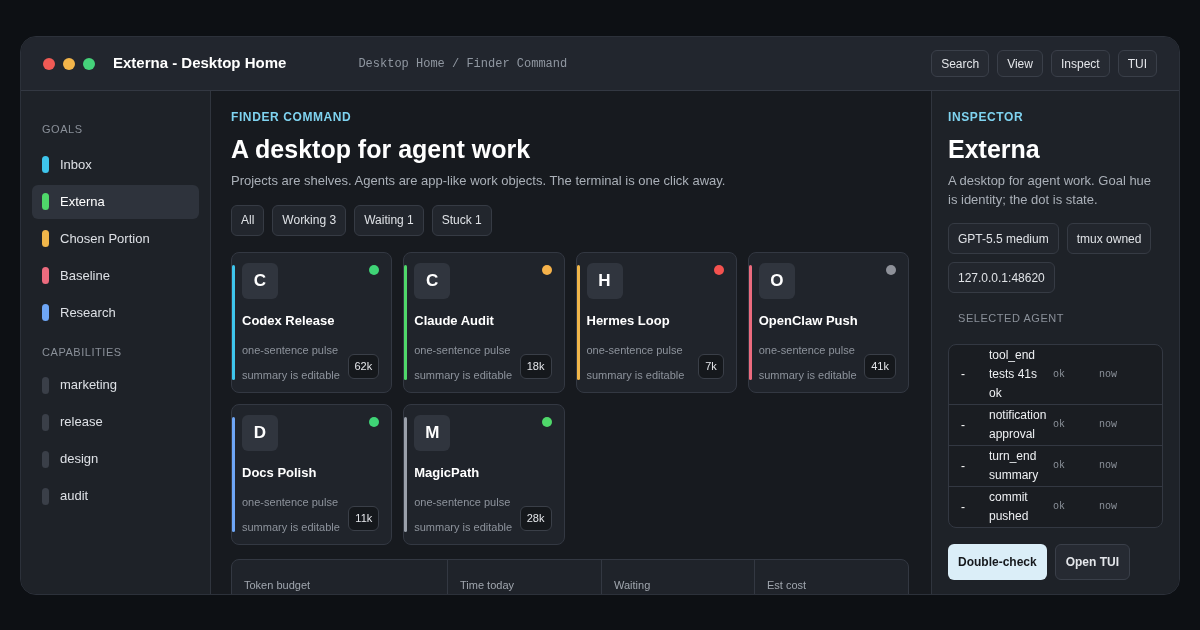  What do you see at coordinates (1009, 506) in the screenshot?
I see `event-text: commit pushed` at bounding box center [1009, 506].